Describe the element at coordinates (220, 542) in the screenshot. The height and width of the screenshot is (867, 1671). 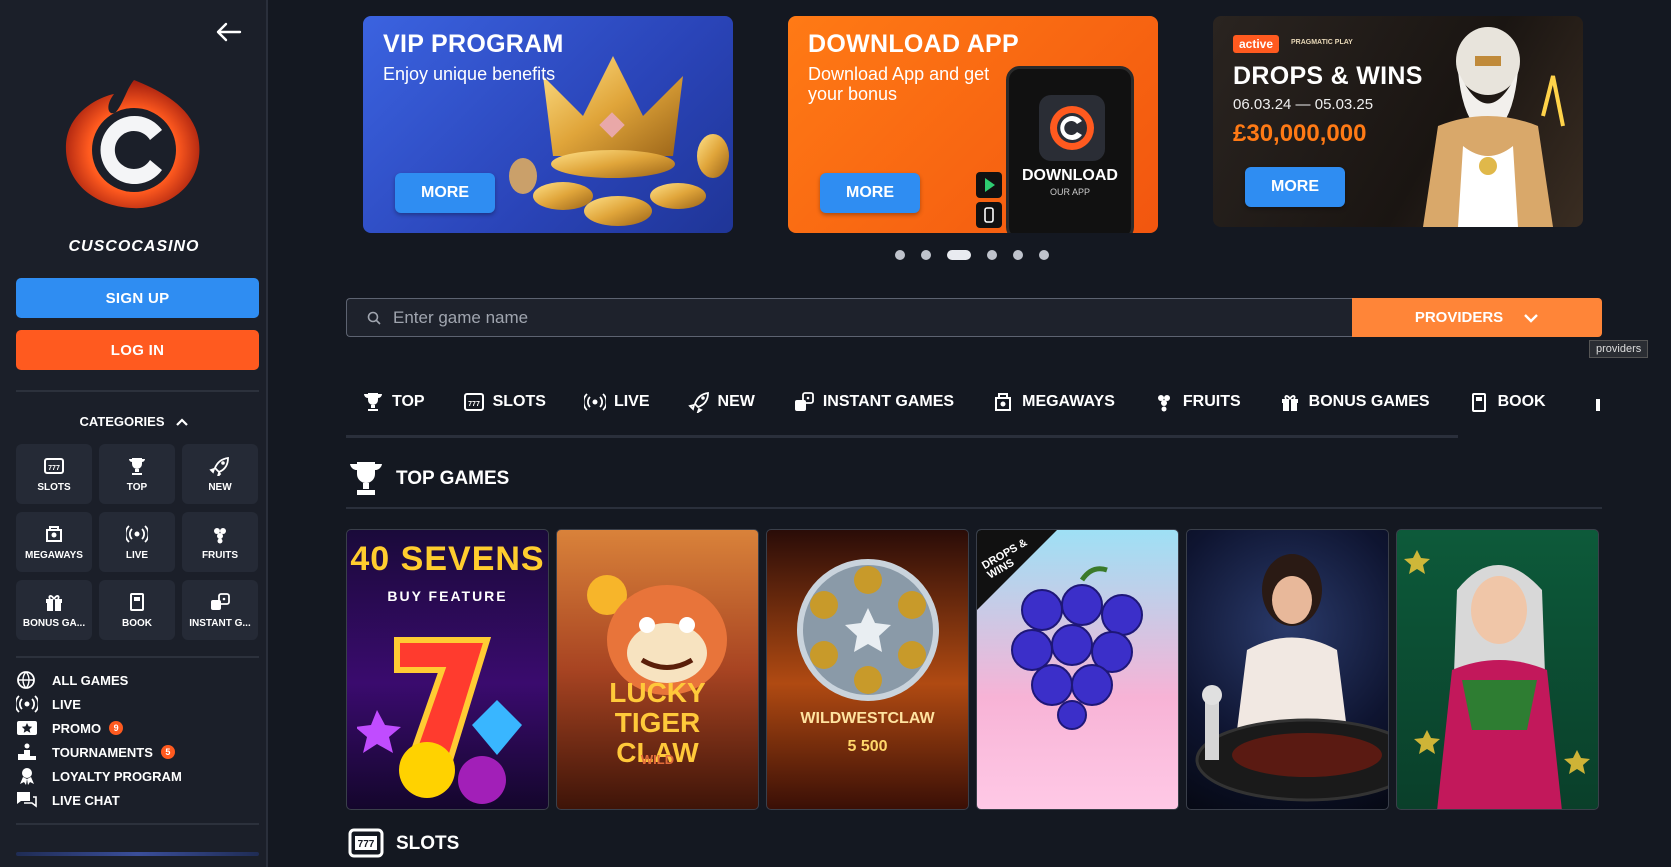
I see `category-tile-fruits: FRUITS` at that location.